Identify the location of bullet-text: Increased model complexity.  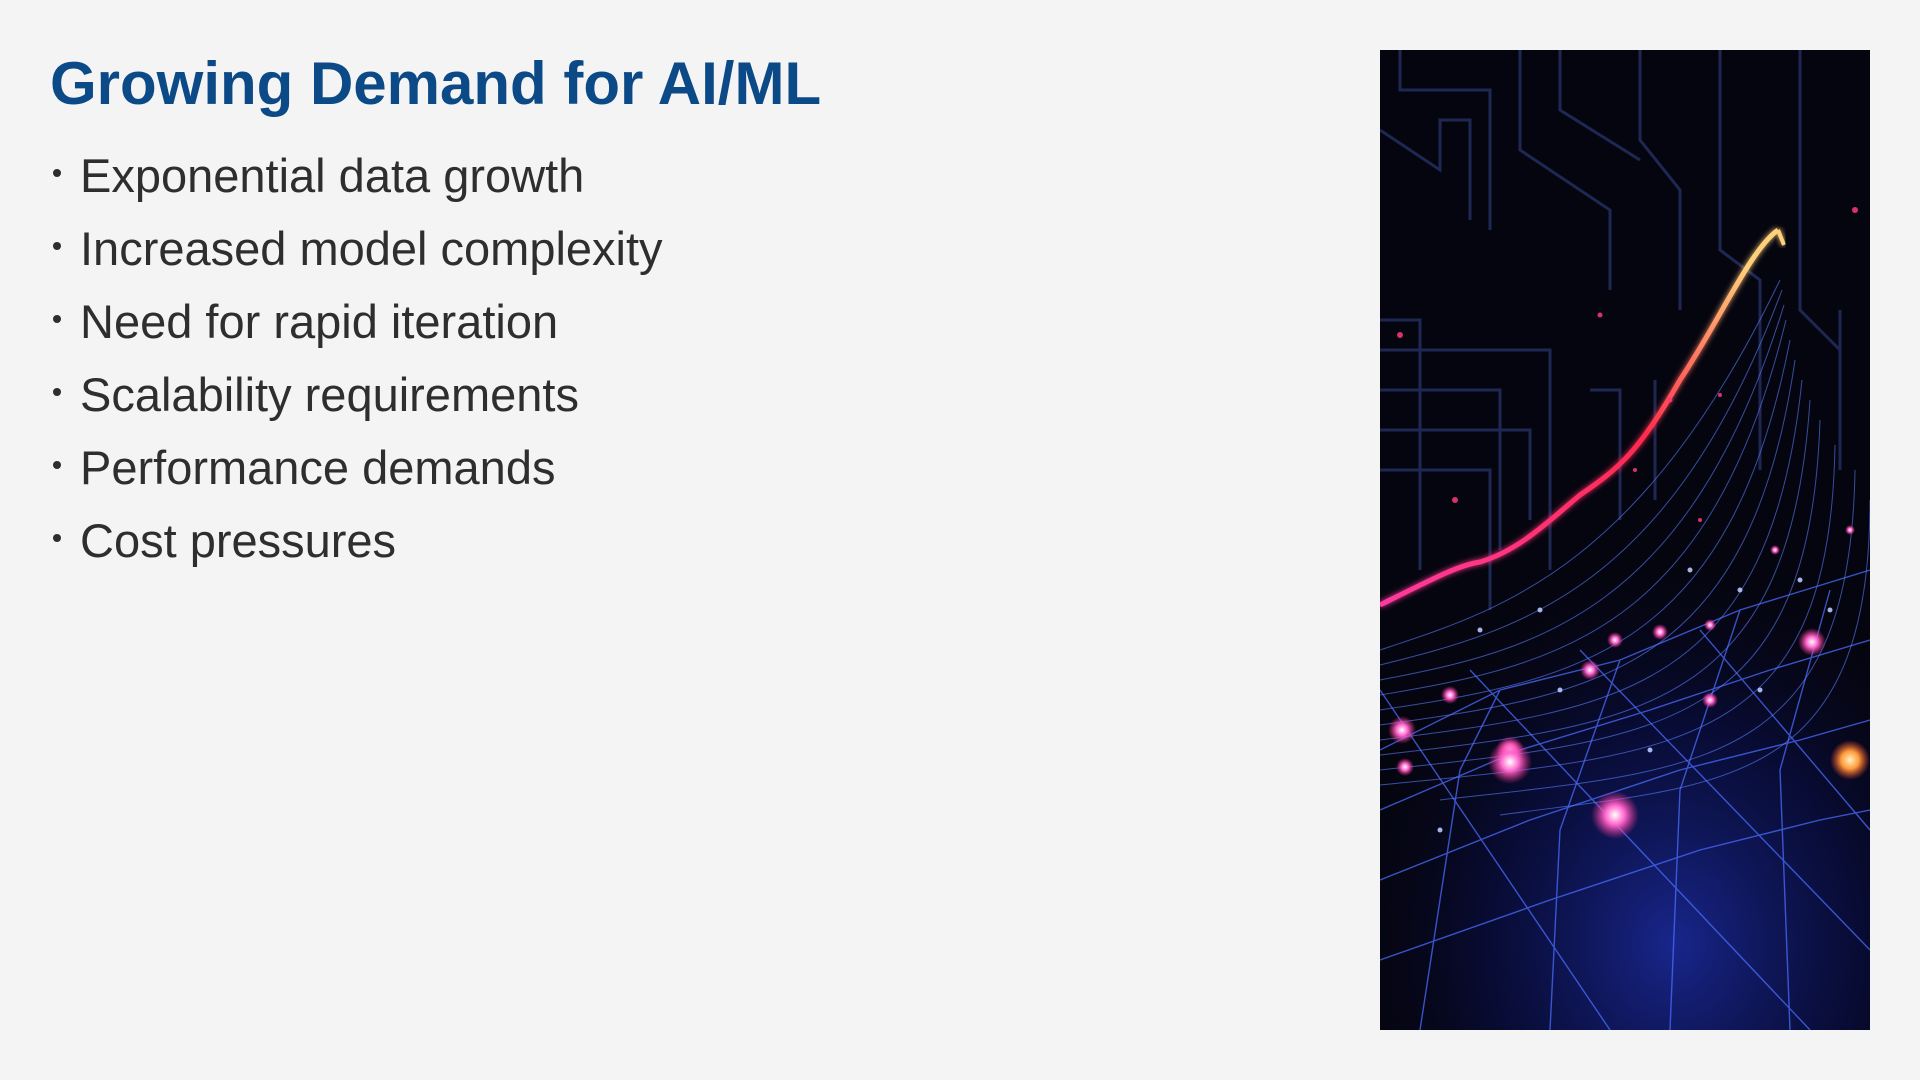
(371, 248).